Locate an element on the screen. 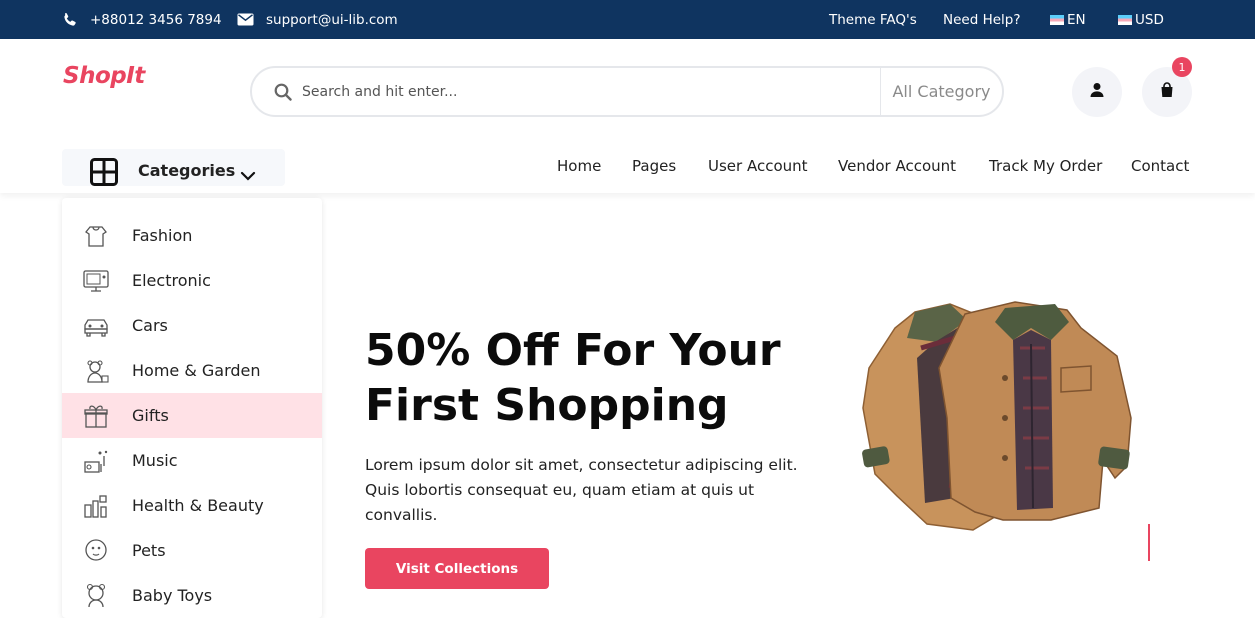 The height and width of the screenshot is (618, 1255). search-bar: All Category is located at coordinates (627, 91).